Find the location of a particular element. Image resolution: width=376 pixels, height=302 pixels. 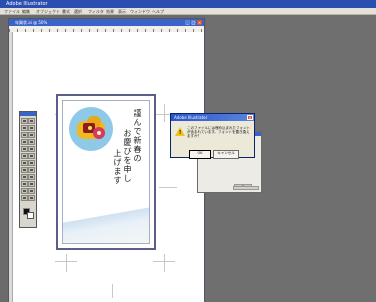

warning-exclamation: ! is located at coordinates (180, 133).